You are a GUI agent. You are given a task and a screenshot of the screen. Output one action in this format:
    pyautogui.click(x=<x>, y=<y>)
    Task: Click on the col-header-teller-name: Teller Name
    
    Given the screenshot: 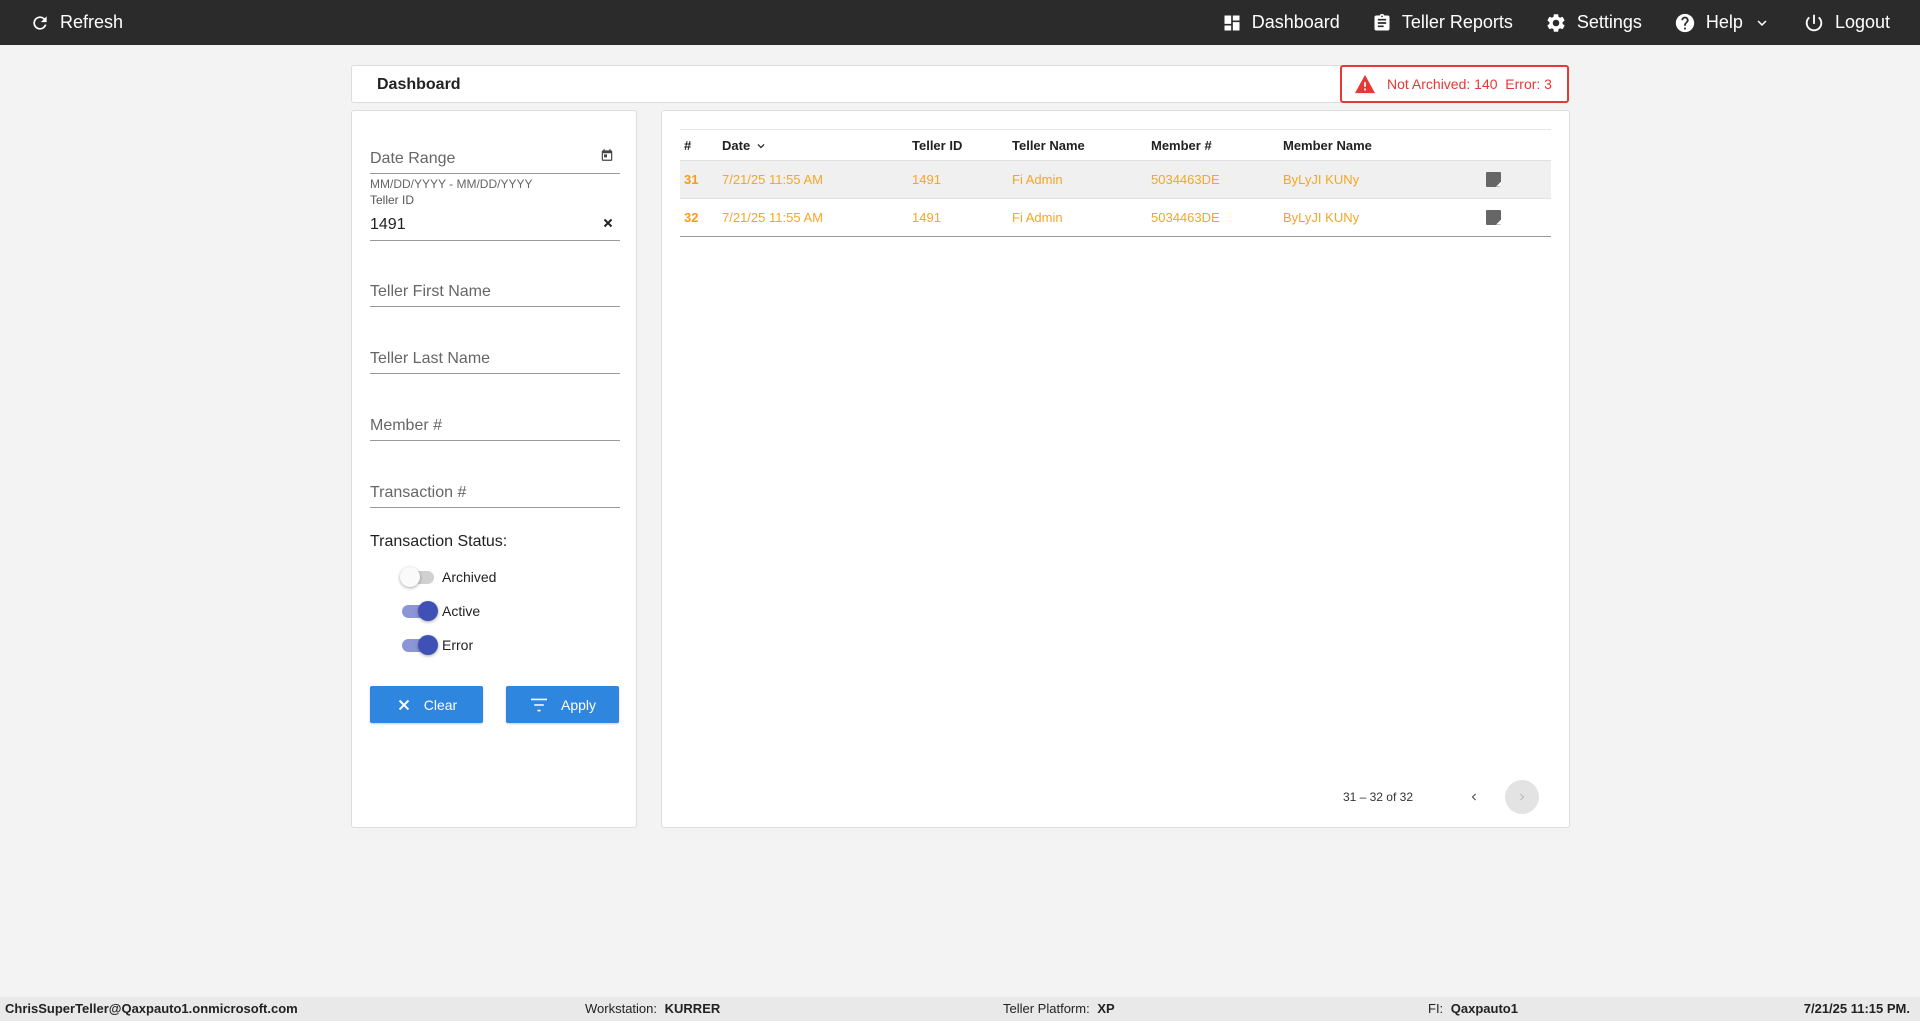 What is the action you would take?
    pyautogui.click(x=1048, y=146)
    